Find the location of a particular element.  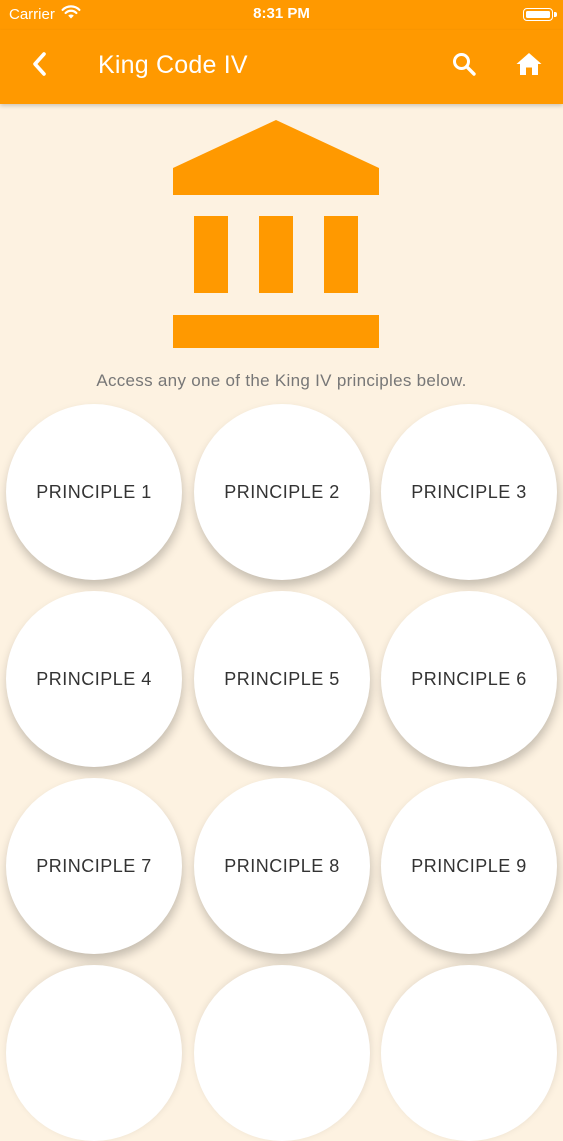

principle-4-button: PRINCIPLE 4 is located at coordinates (94, 679).